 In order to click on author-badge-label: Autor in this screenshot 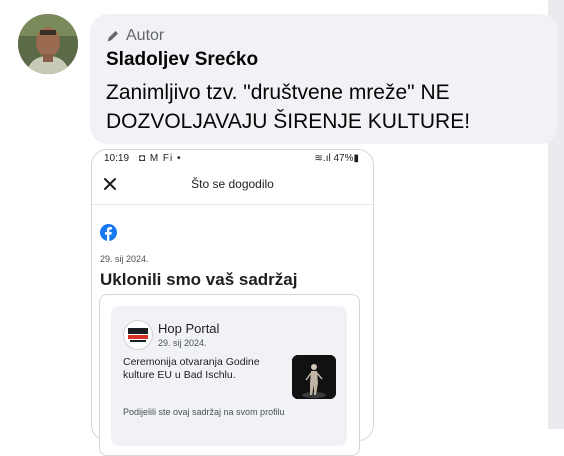, I will do `click(145, 35)`.